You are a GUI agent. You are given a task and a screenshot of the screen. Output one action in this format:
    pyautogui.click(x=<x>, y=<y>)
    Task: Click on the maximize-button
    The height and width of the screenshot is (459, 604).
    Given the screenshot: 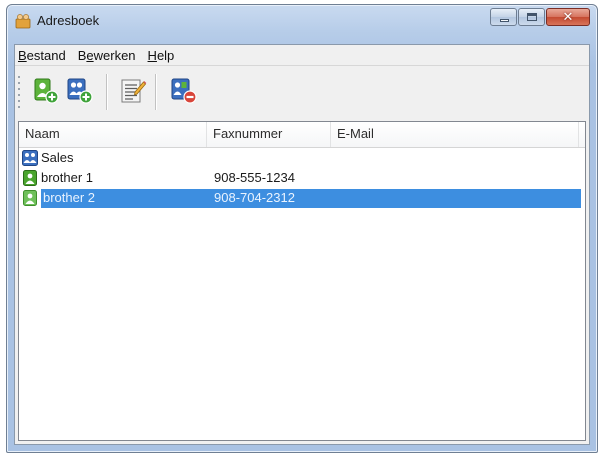 What is the action you would take?
    pyautogui.click(x=531, y=17)
    